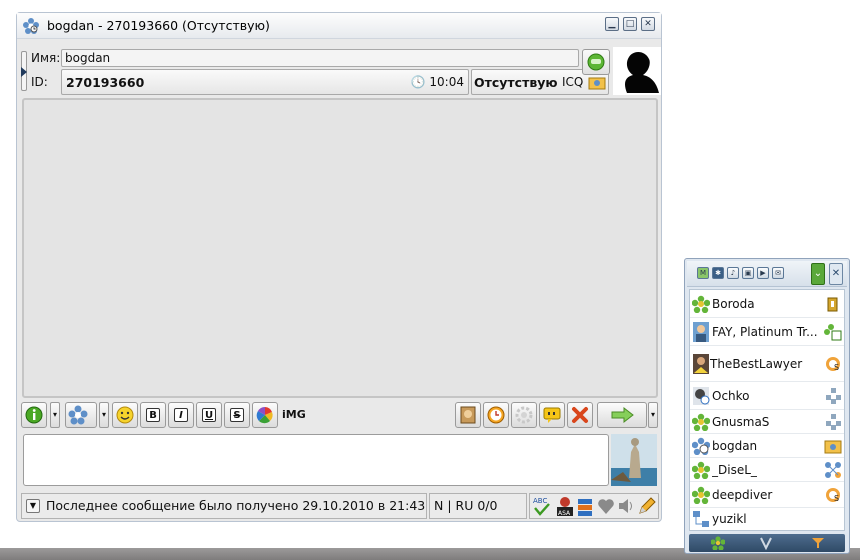 Image resolution: width=860 pixels, height=560 pixels. Describe the element at coordinates (630, 24) in the screenshot. I see `maximize-button: □` at that location.